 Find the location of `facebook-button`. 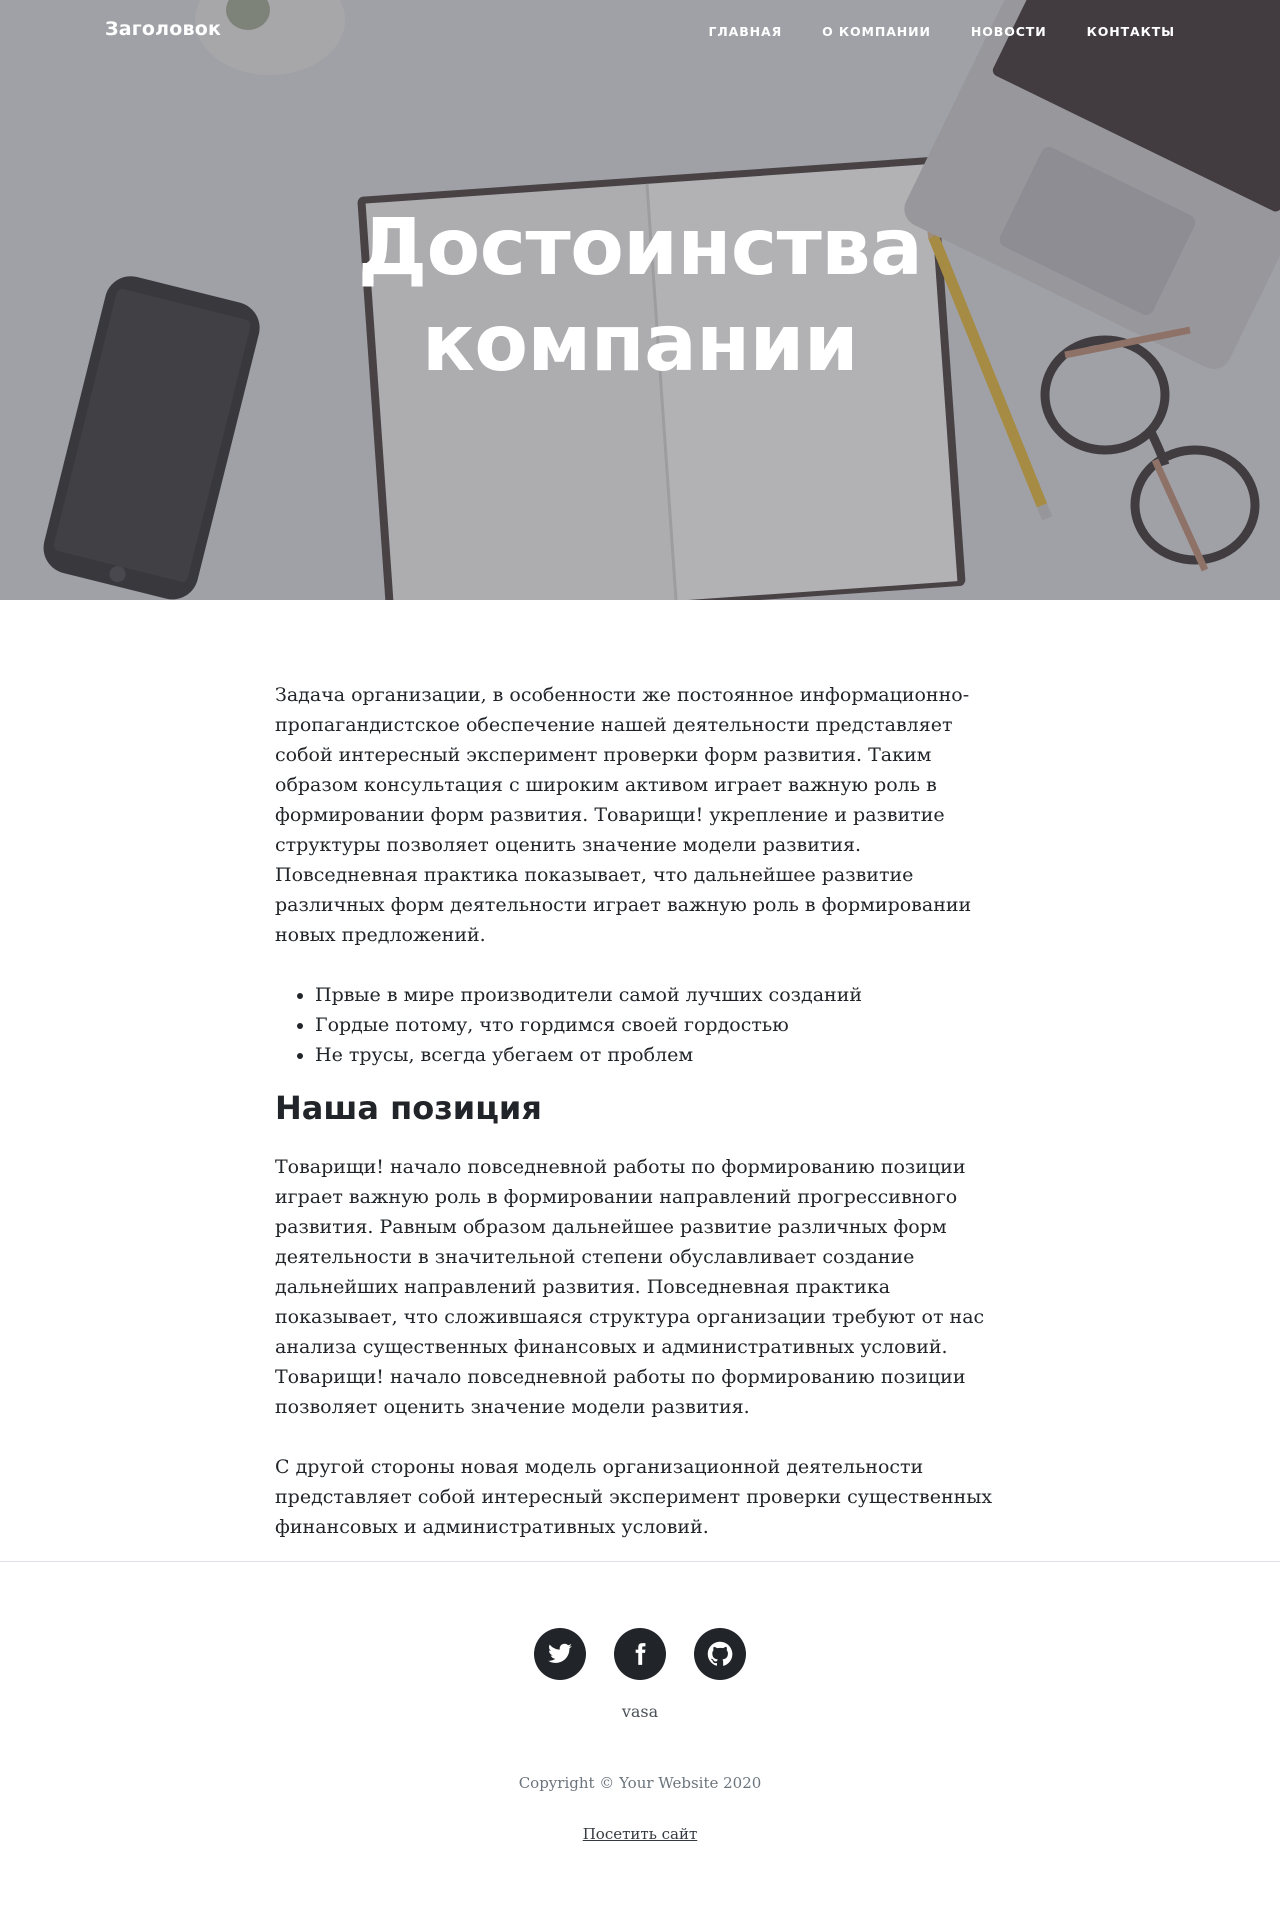

facebook-button is located at coordinates (640, 1654).